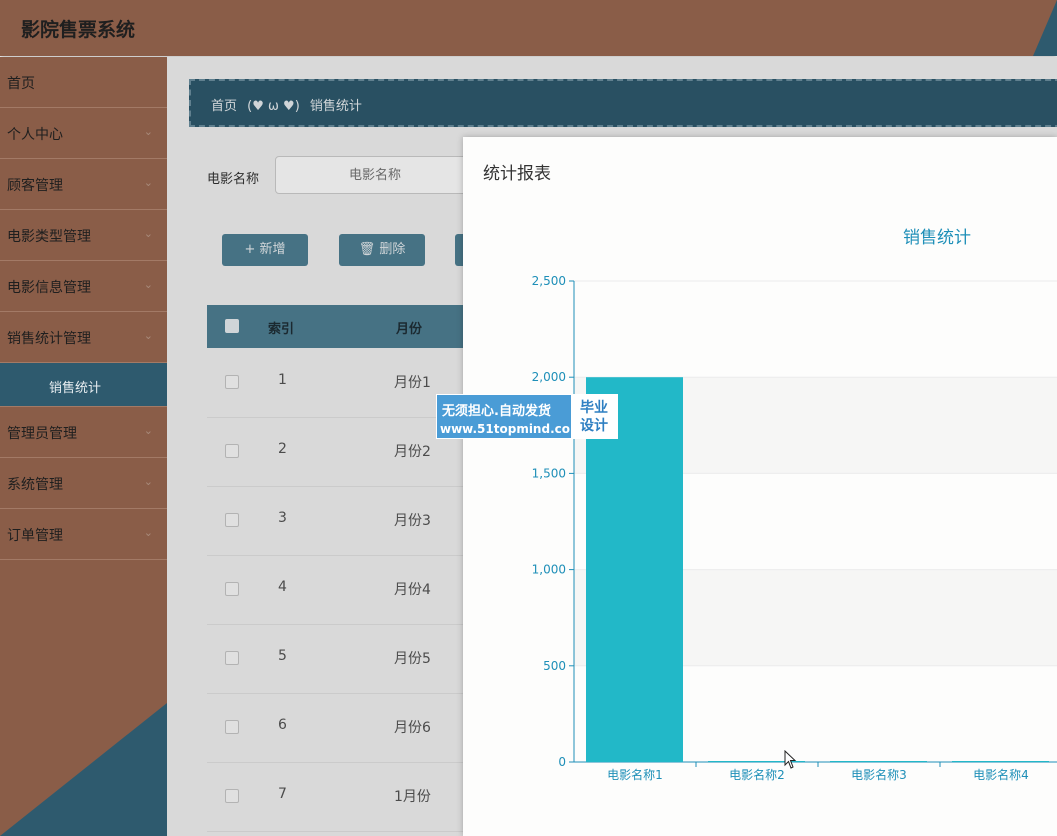 The height and width of the screenshot is (836, 1057). I want to click on sidebar-subitem-sales-stats: 销售统计, so click(83, 385).